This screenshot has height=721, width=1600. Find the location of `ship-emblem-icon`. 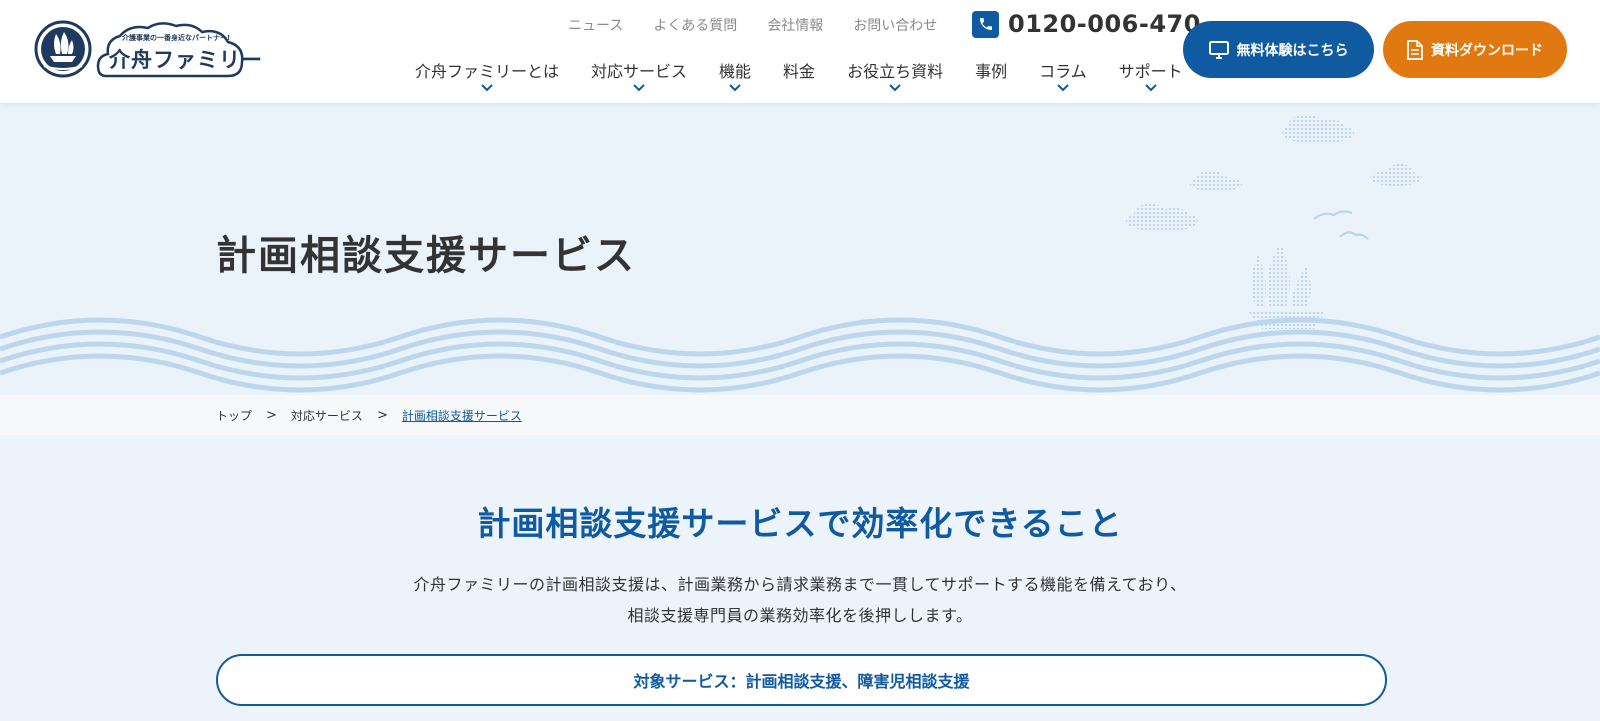

ship-emblem-icon is located at coordinates (63, 49).